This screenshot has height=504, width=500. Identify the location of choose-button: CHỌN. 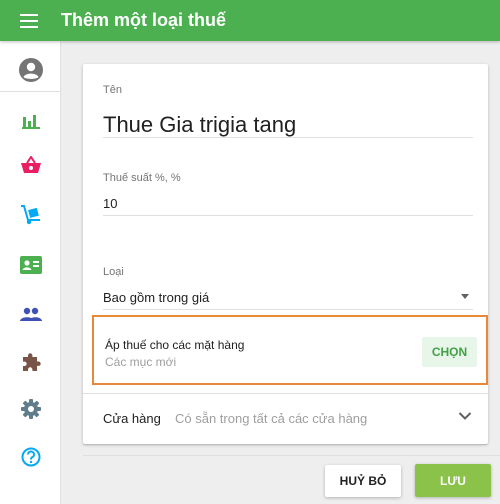
(449, 352).